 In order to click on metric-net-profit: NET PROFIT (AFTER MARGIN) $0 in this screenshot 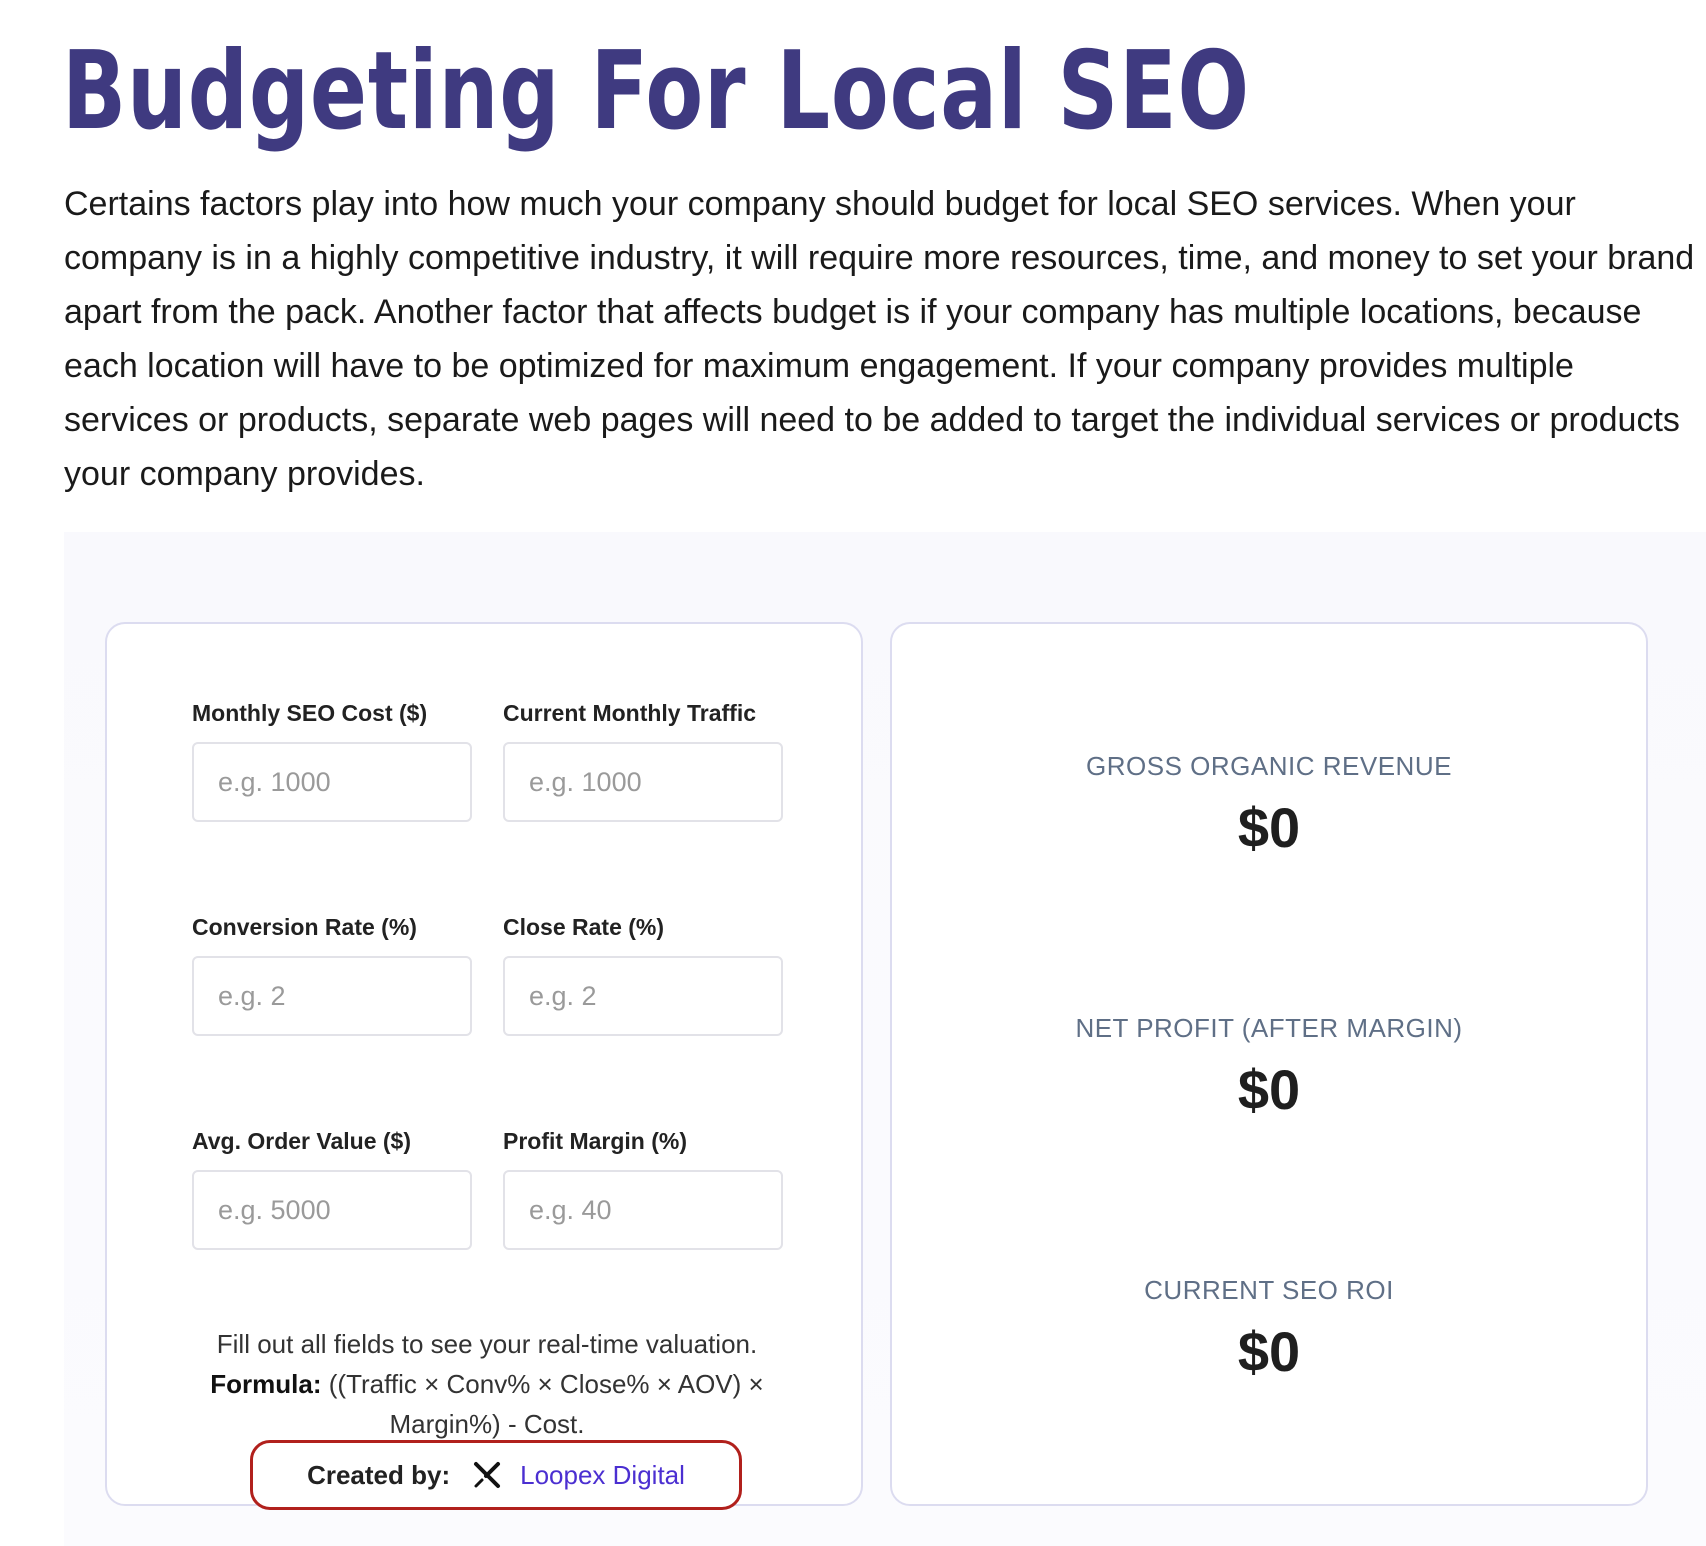, I will do `click(1269, 1067)`.